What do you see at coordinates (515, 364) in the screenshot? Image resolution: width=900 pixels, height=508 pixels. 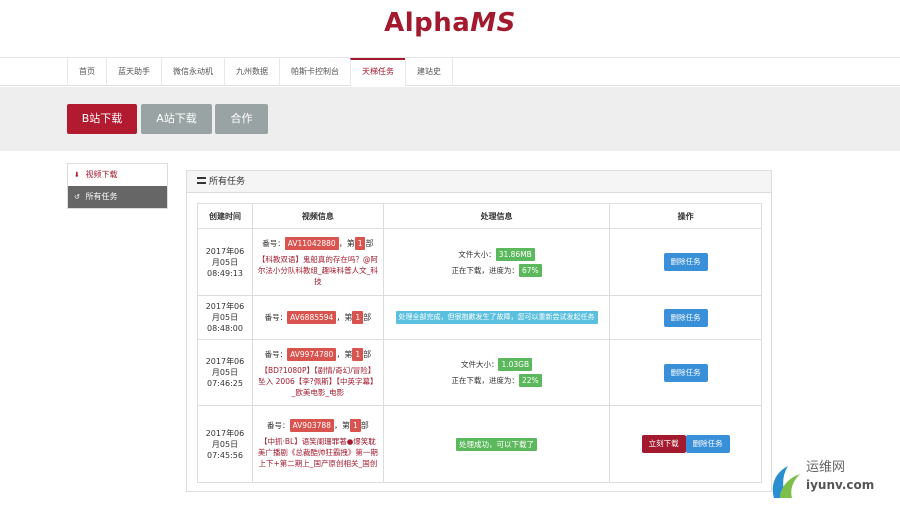 I see `file-size: 1.03GB` at bounding box center [515, 364].